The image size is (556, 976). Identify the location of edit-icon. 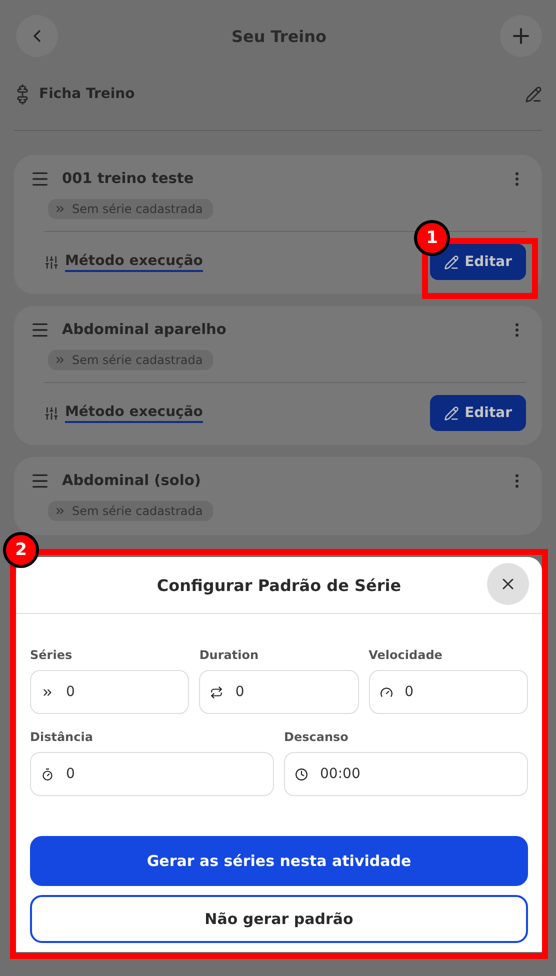
(533, 94).